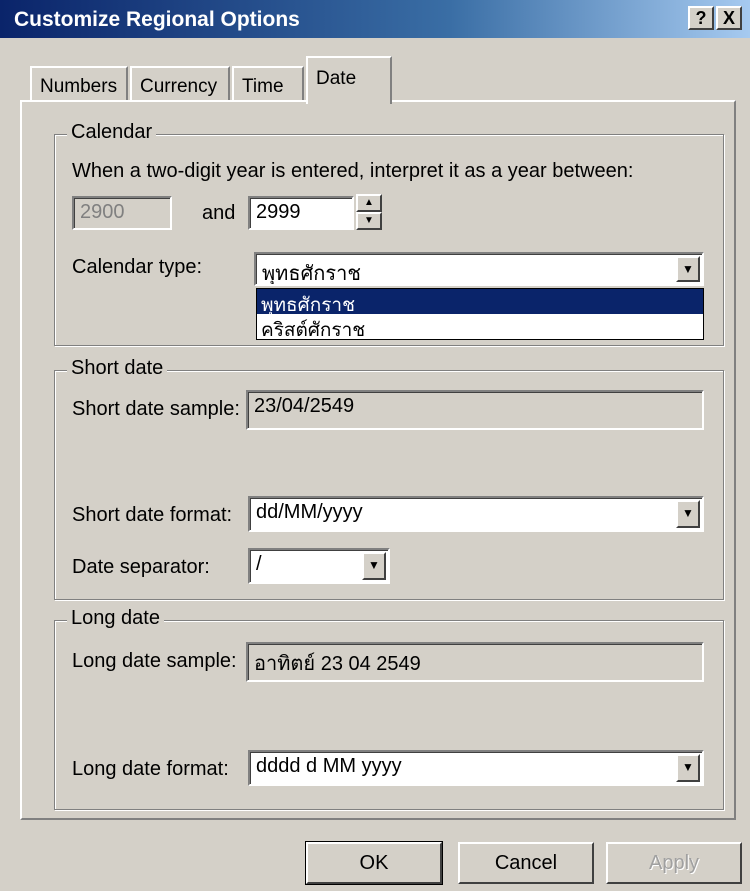  Describe the element at coordinates (219, 213) in the screenshot. I see `and-label: and` at that location.